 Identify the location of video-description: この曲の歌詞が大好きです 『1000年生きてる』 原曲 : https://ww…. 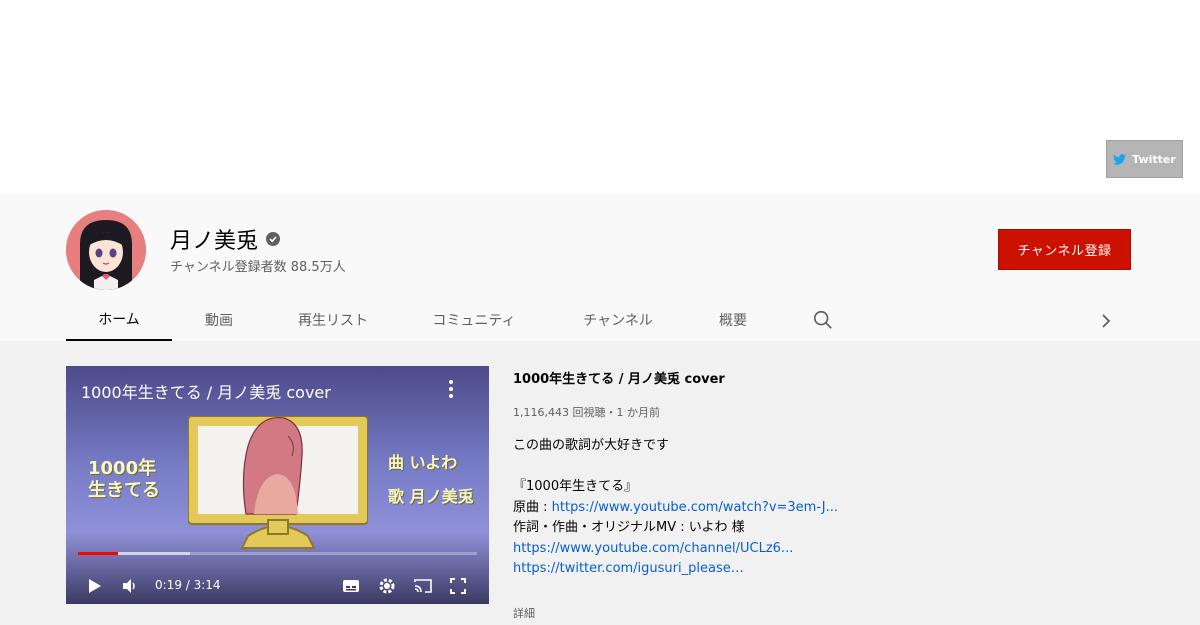
(675, 508).